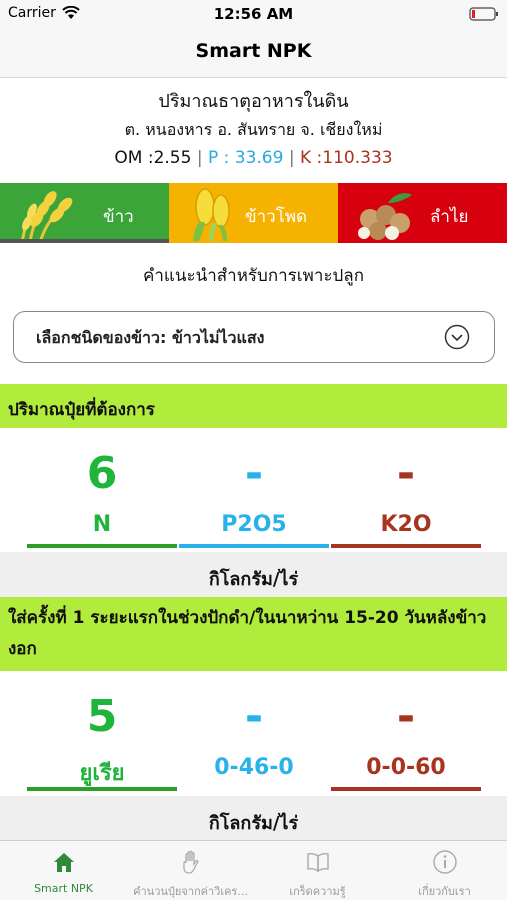 This screenshot has width=507, height=900. I want to click on crop-label-longan: ลำไย, so click(449, 217).